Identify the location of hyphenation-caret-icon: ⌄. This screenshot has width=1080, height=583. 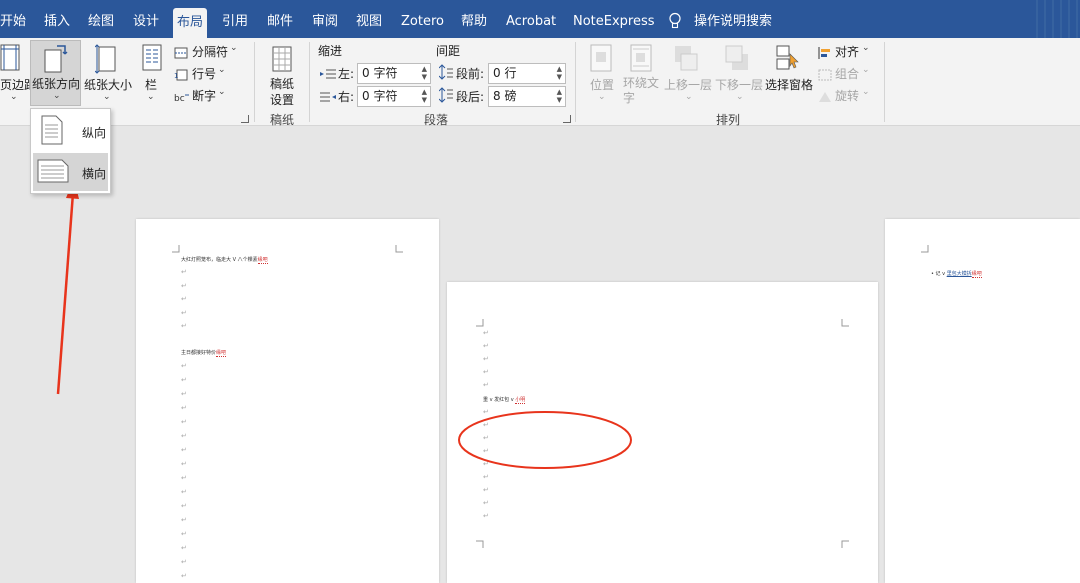
(222, 92).